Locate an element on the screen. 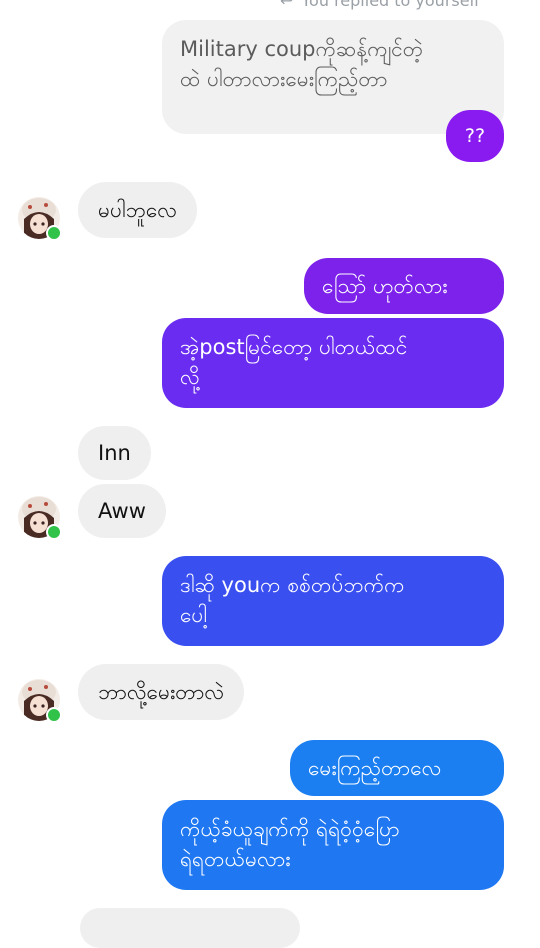 The height and width of the screenshot is (948, 540). message-text: သြော် ဟုတ်လား is located at coordinates (385, 286).